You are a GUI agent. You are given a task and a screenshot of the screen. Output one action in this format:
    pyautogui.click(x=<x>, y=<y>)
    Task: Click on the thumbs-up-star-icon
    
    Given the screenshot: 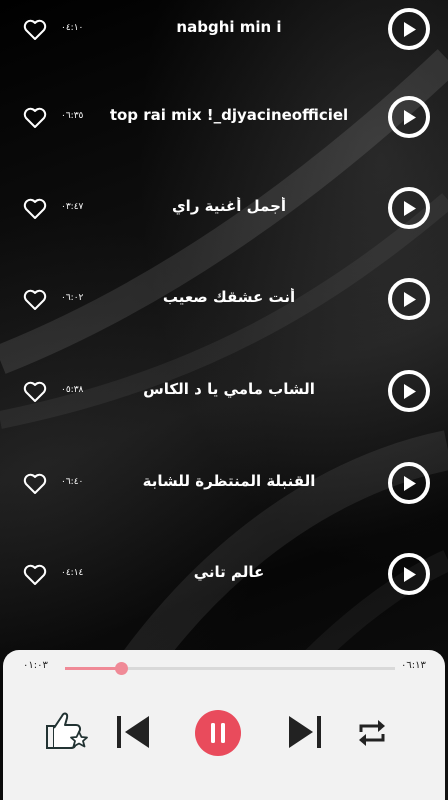 What is the action you would take?
    pyautogui.click(x=67, y=729)
    